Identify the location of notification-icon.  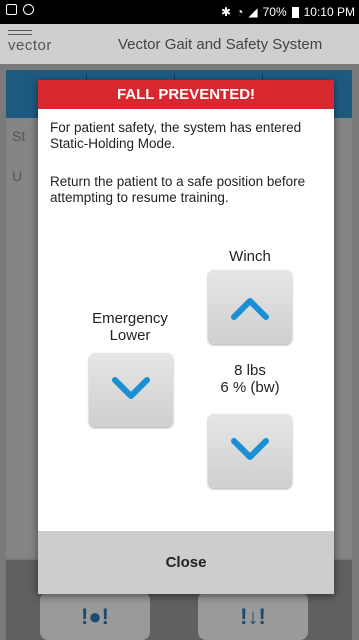
(28, 9).